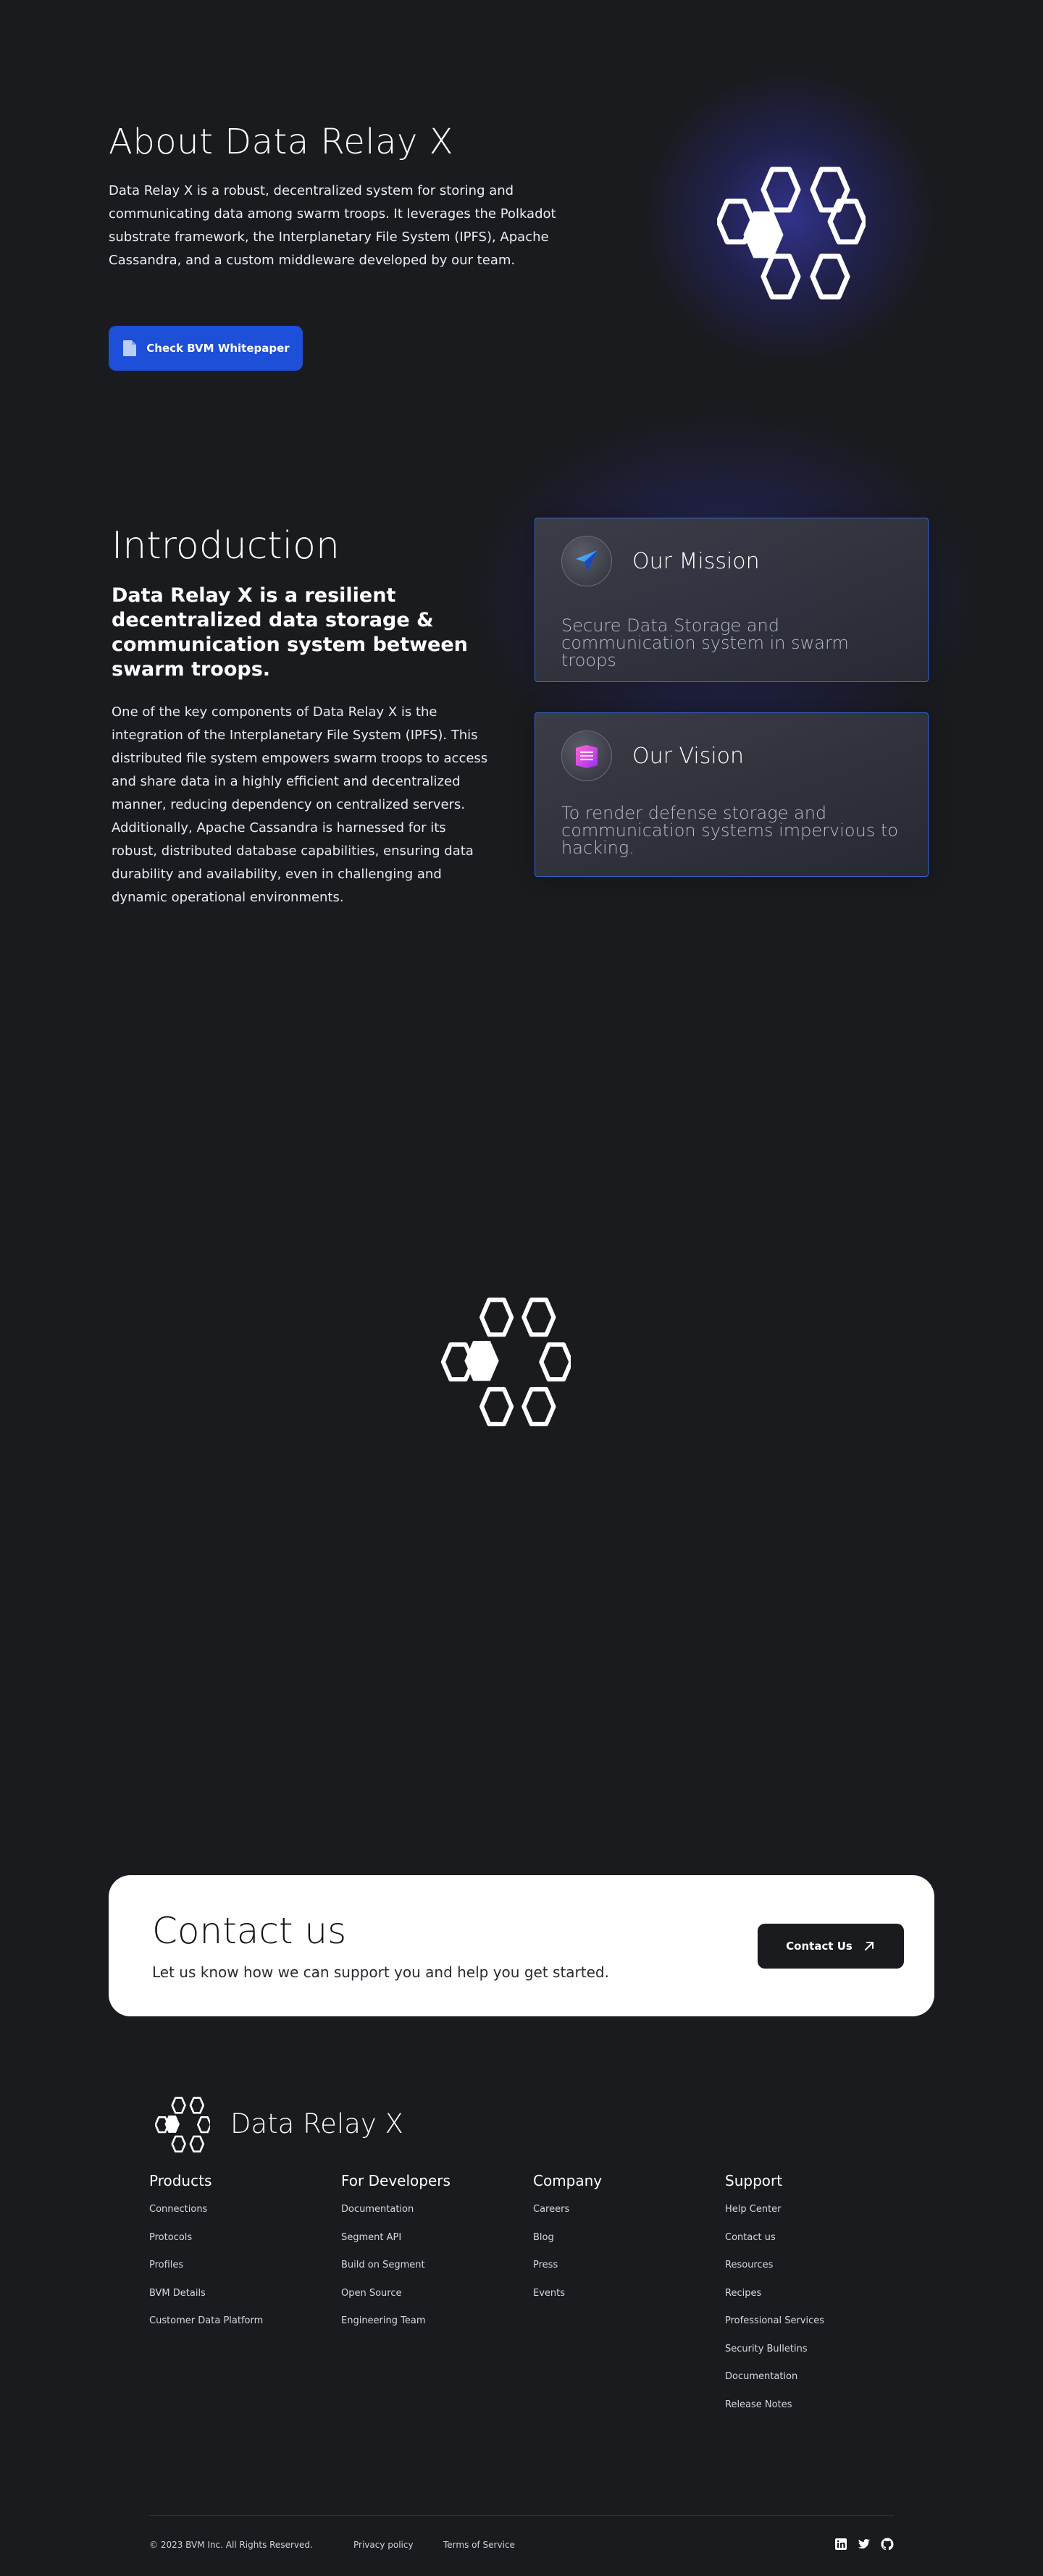 This screenshot has height=2576, width=1043. Describe the element at coordinates (396, 2328) in the screenshot. I see `footer-link: Engineering Team` at that location.